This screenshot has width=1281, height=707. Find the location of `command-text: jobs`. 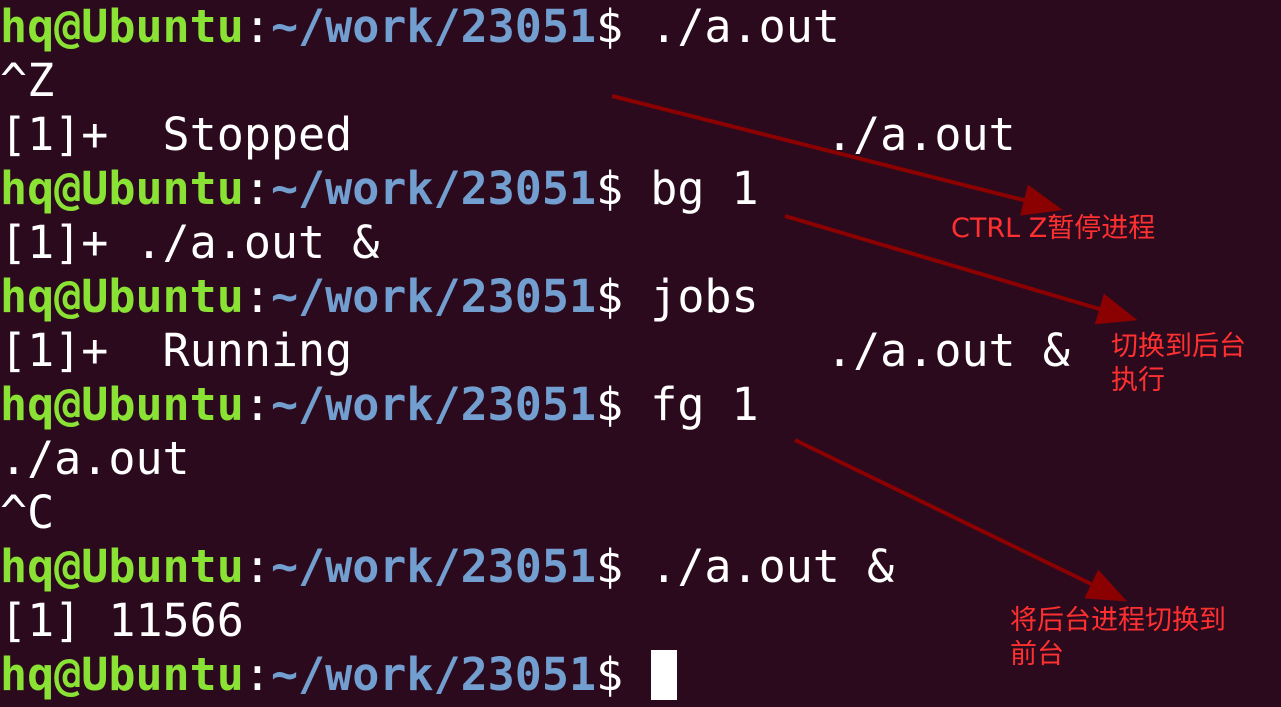

command-text: jobs is located at coordinates (691, 296).